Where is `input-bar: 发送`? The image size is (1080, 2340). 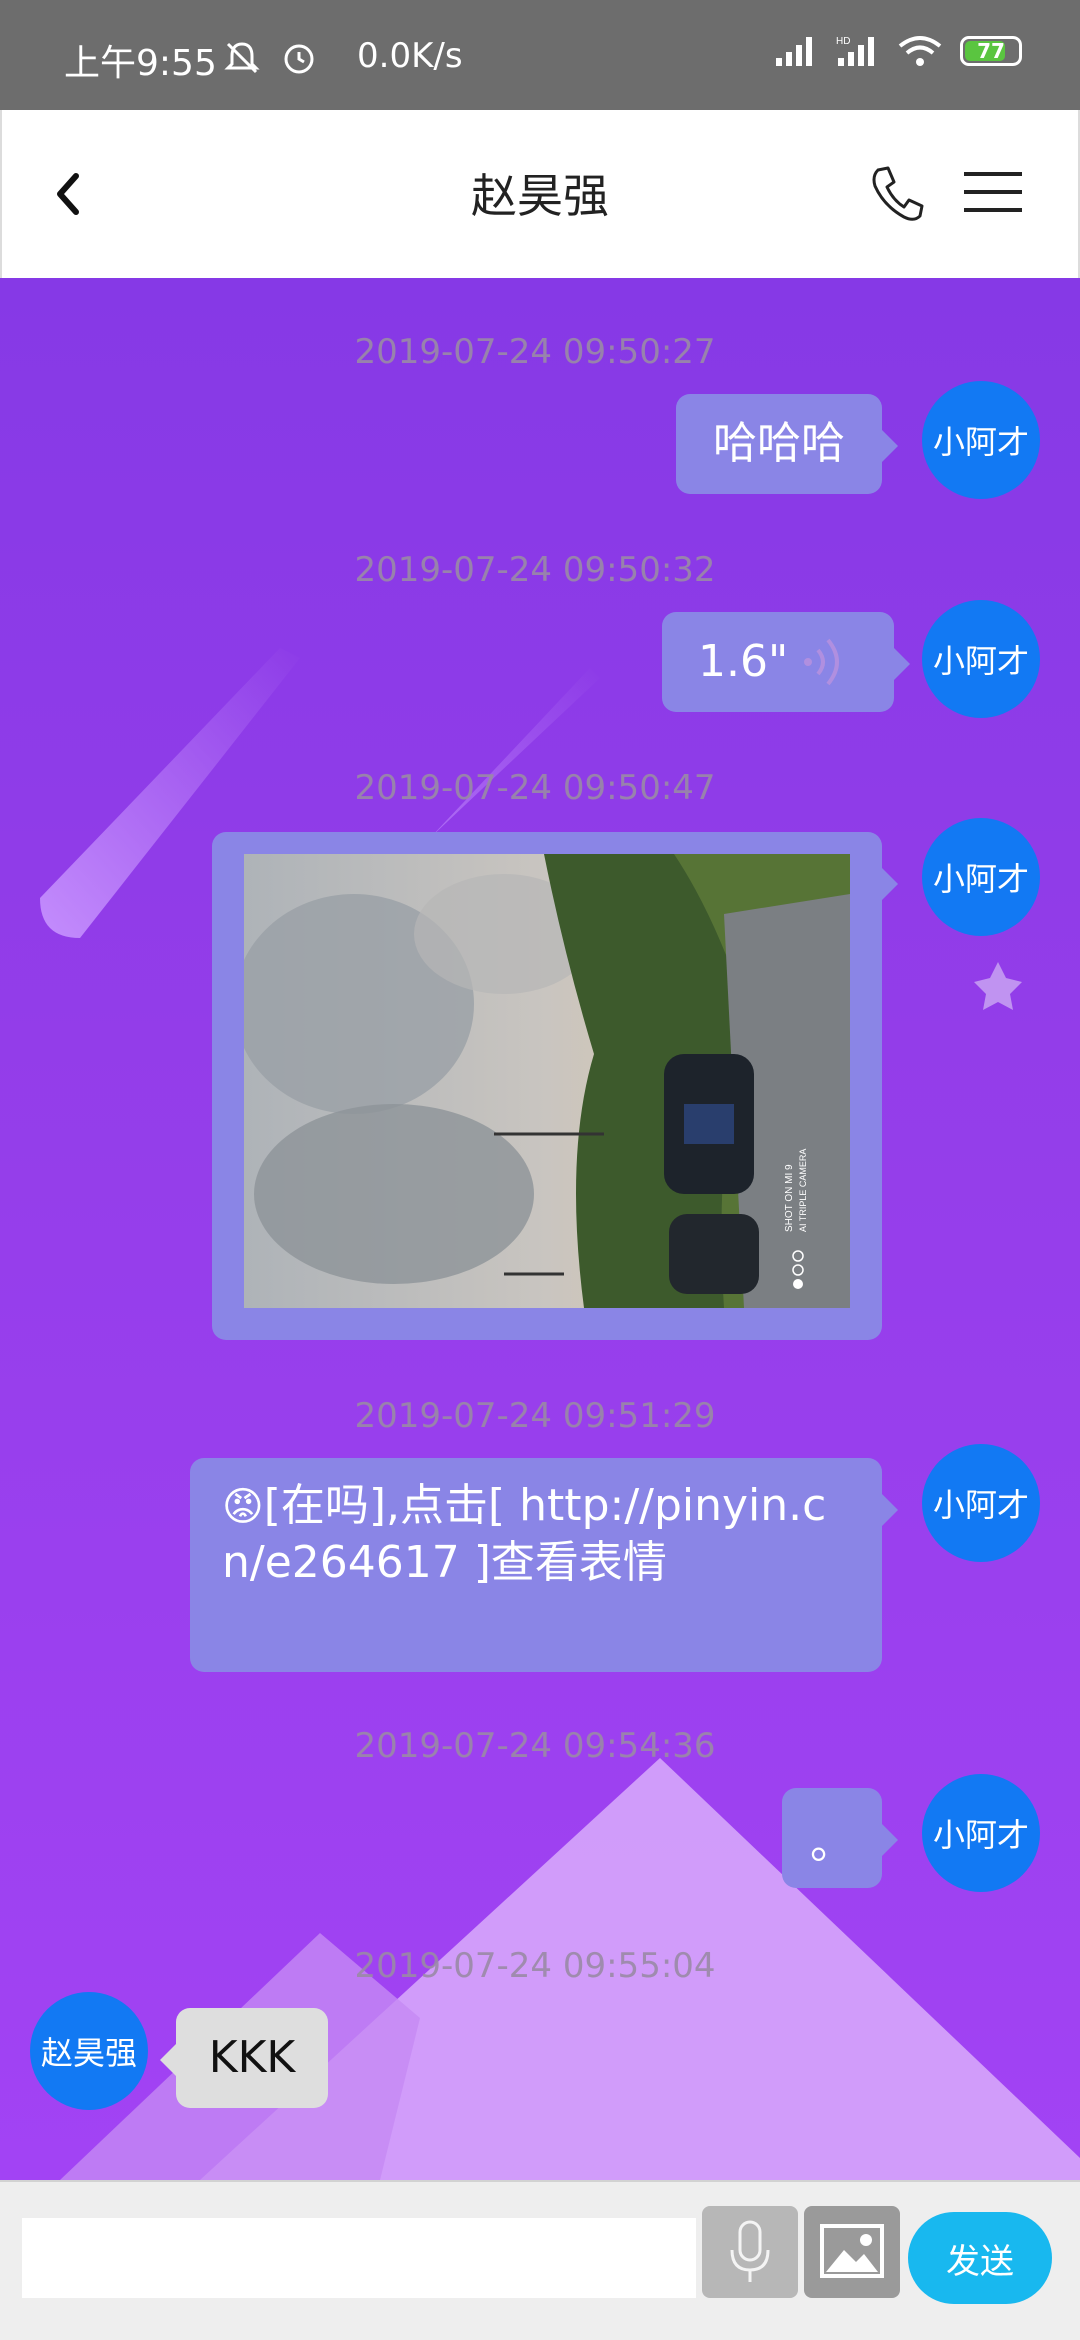 input-bar: 发送 is located at coordinates (540, 2260).